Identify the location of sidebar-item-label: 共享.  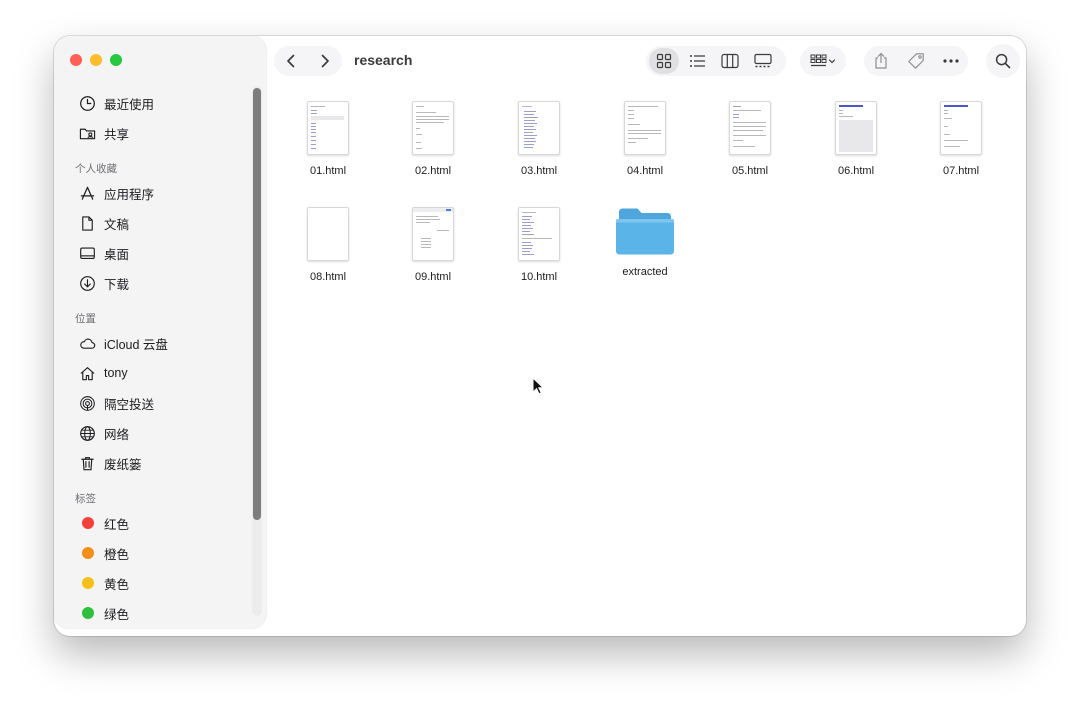
(117, 134).